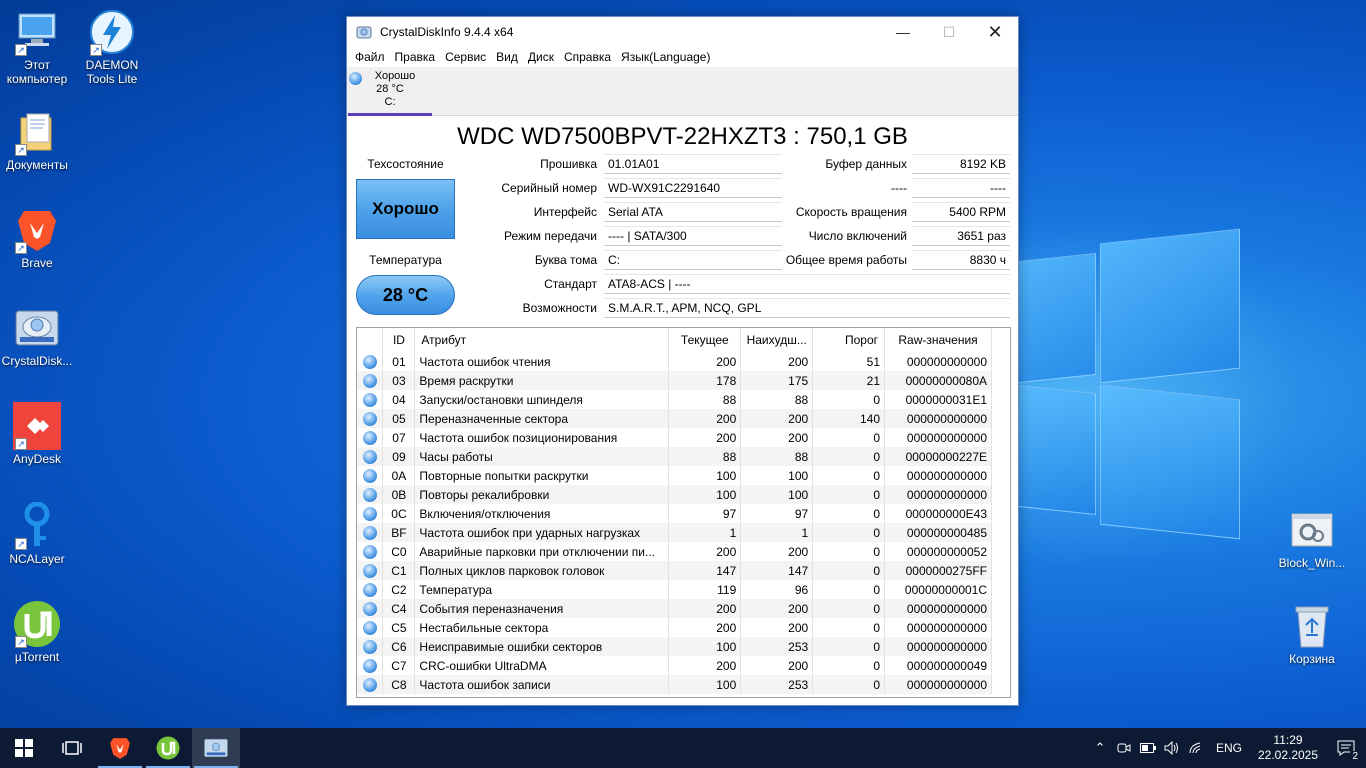 The width and height of the screenshot is (1366, 768). Describe the element at coordinates (899, 188) in the screenshot. I see `blank-label: ----` at that location.